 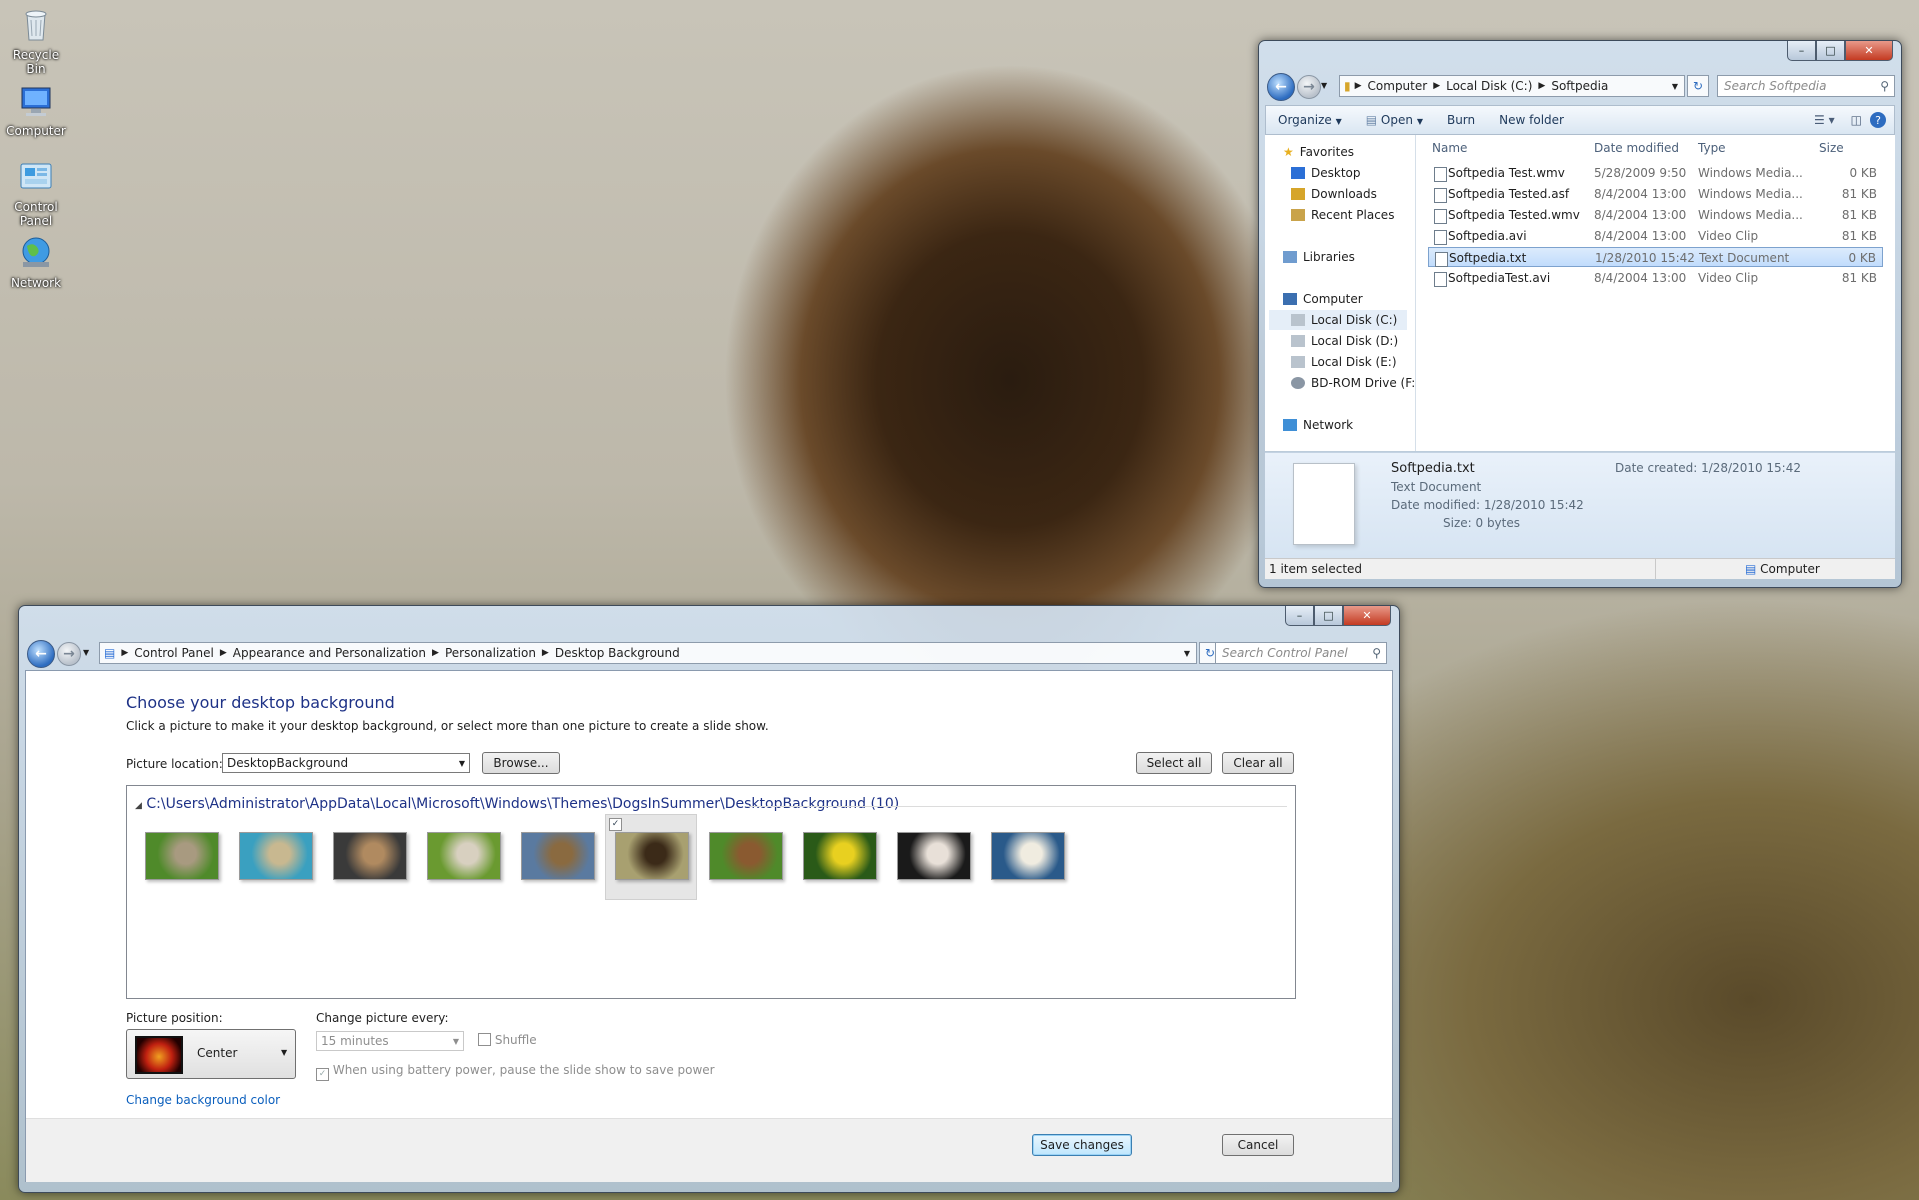 What do you see at coordinates (1824, 120) in the screenshot?
I see `views-icon: ☰ ▾` at bounding box center [1824, 120].